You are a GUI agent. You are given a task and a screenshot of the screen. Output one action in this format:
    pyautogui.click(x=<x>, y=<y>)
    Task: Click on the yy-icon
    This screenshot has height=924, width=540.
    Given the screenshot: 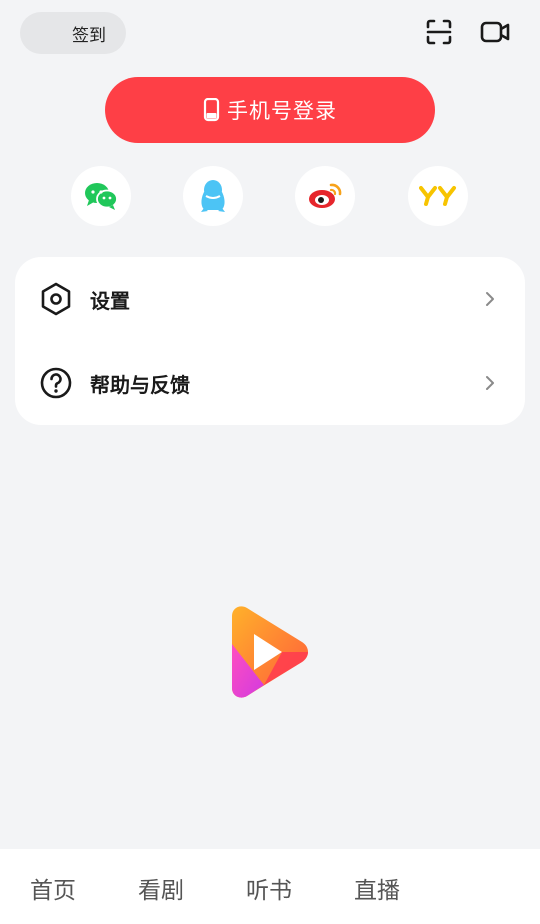 What is the action you would take?
    pyautogui.click(x=437, y=196)
    